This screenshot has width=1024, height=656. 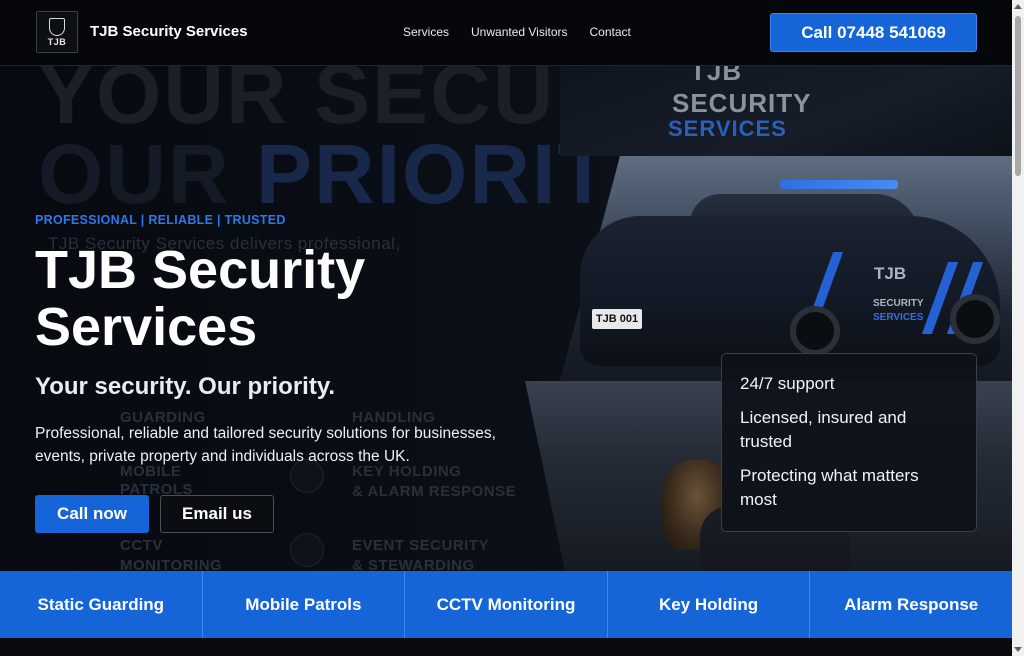 I want to click on hero-subtitle: Your security. Our priority., so click(x=185, y=386).